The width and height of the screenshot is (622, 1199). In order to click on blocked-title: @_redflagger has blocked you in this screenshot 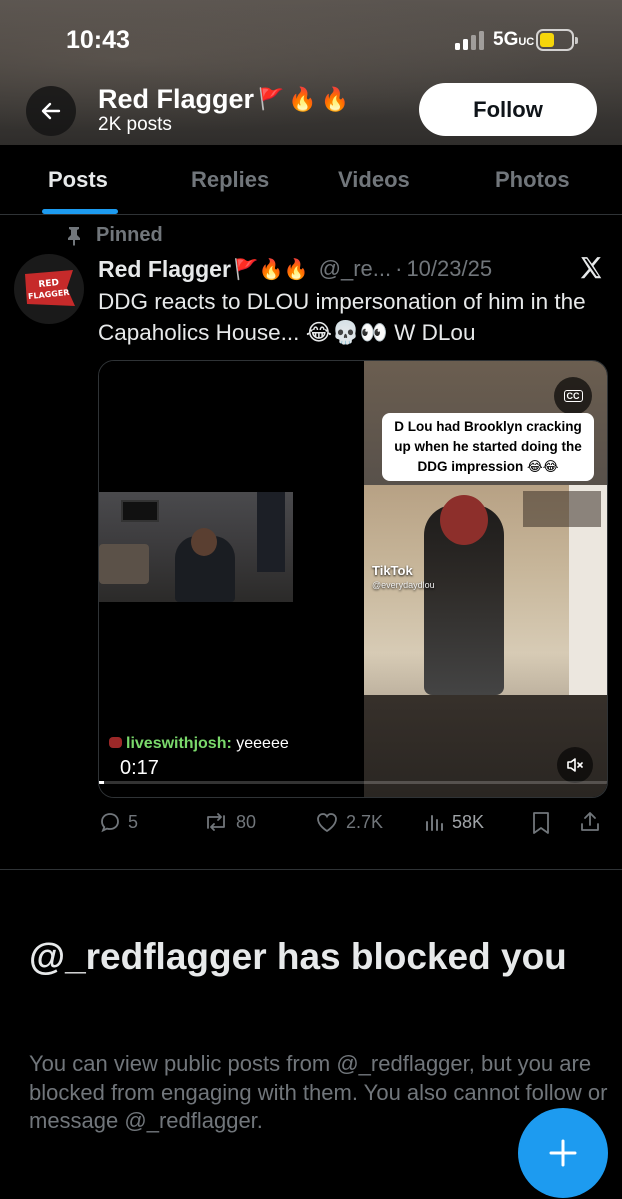, I will do `click(298, 956)`.